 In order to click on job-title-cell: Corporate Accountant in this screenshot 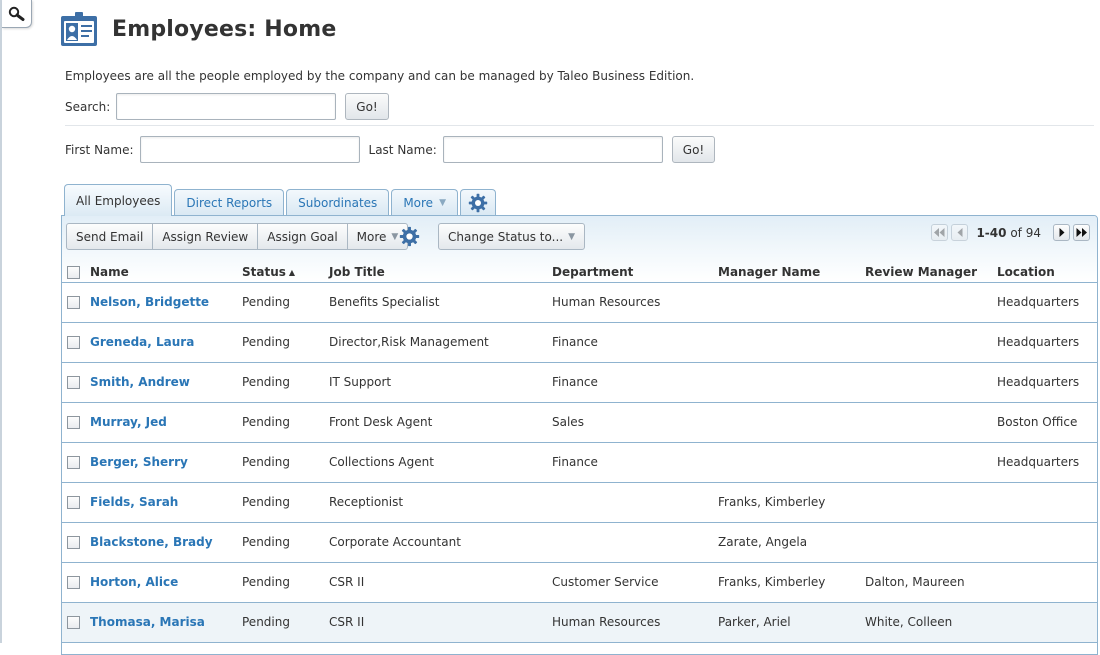, I will do `click(440, 542)`.